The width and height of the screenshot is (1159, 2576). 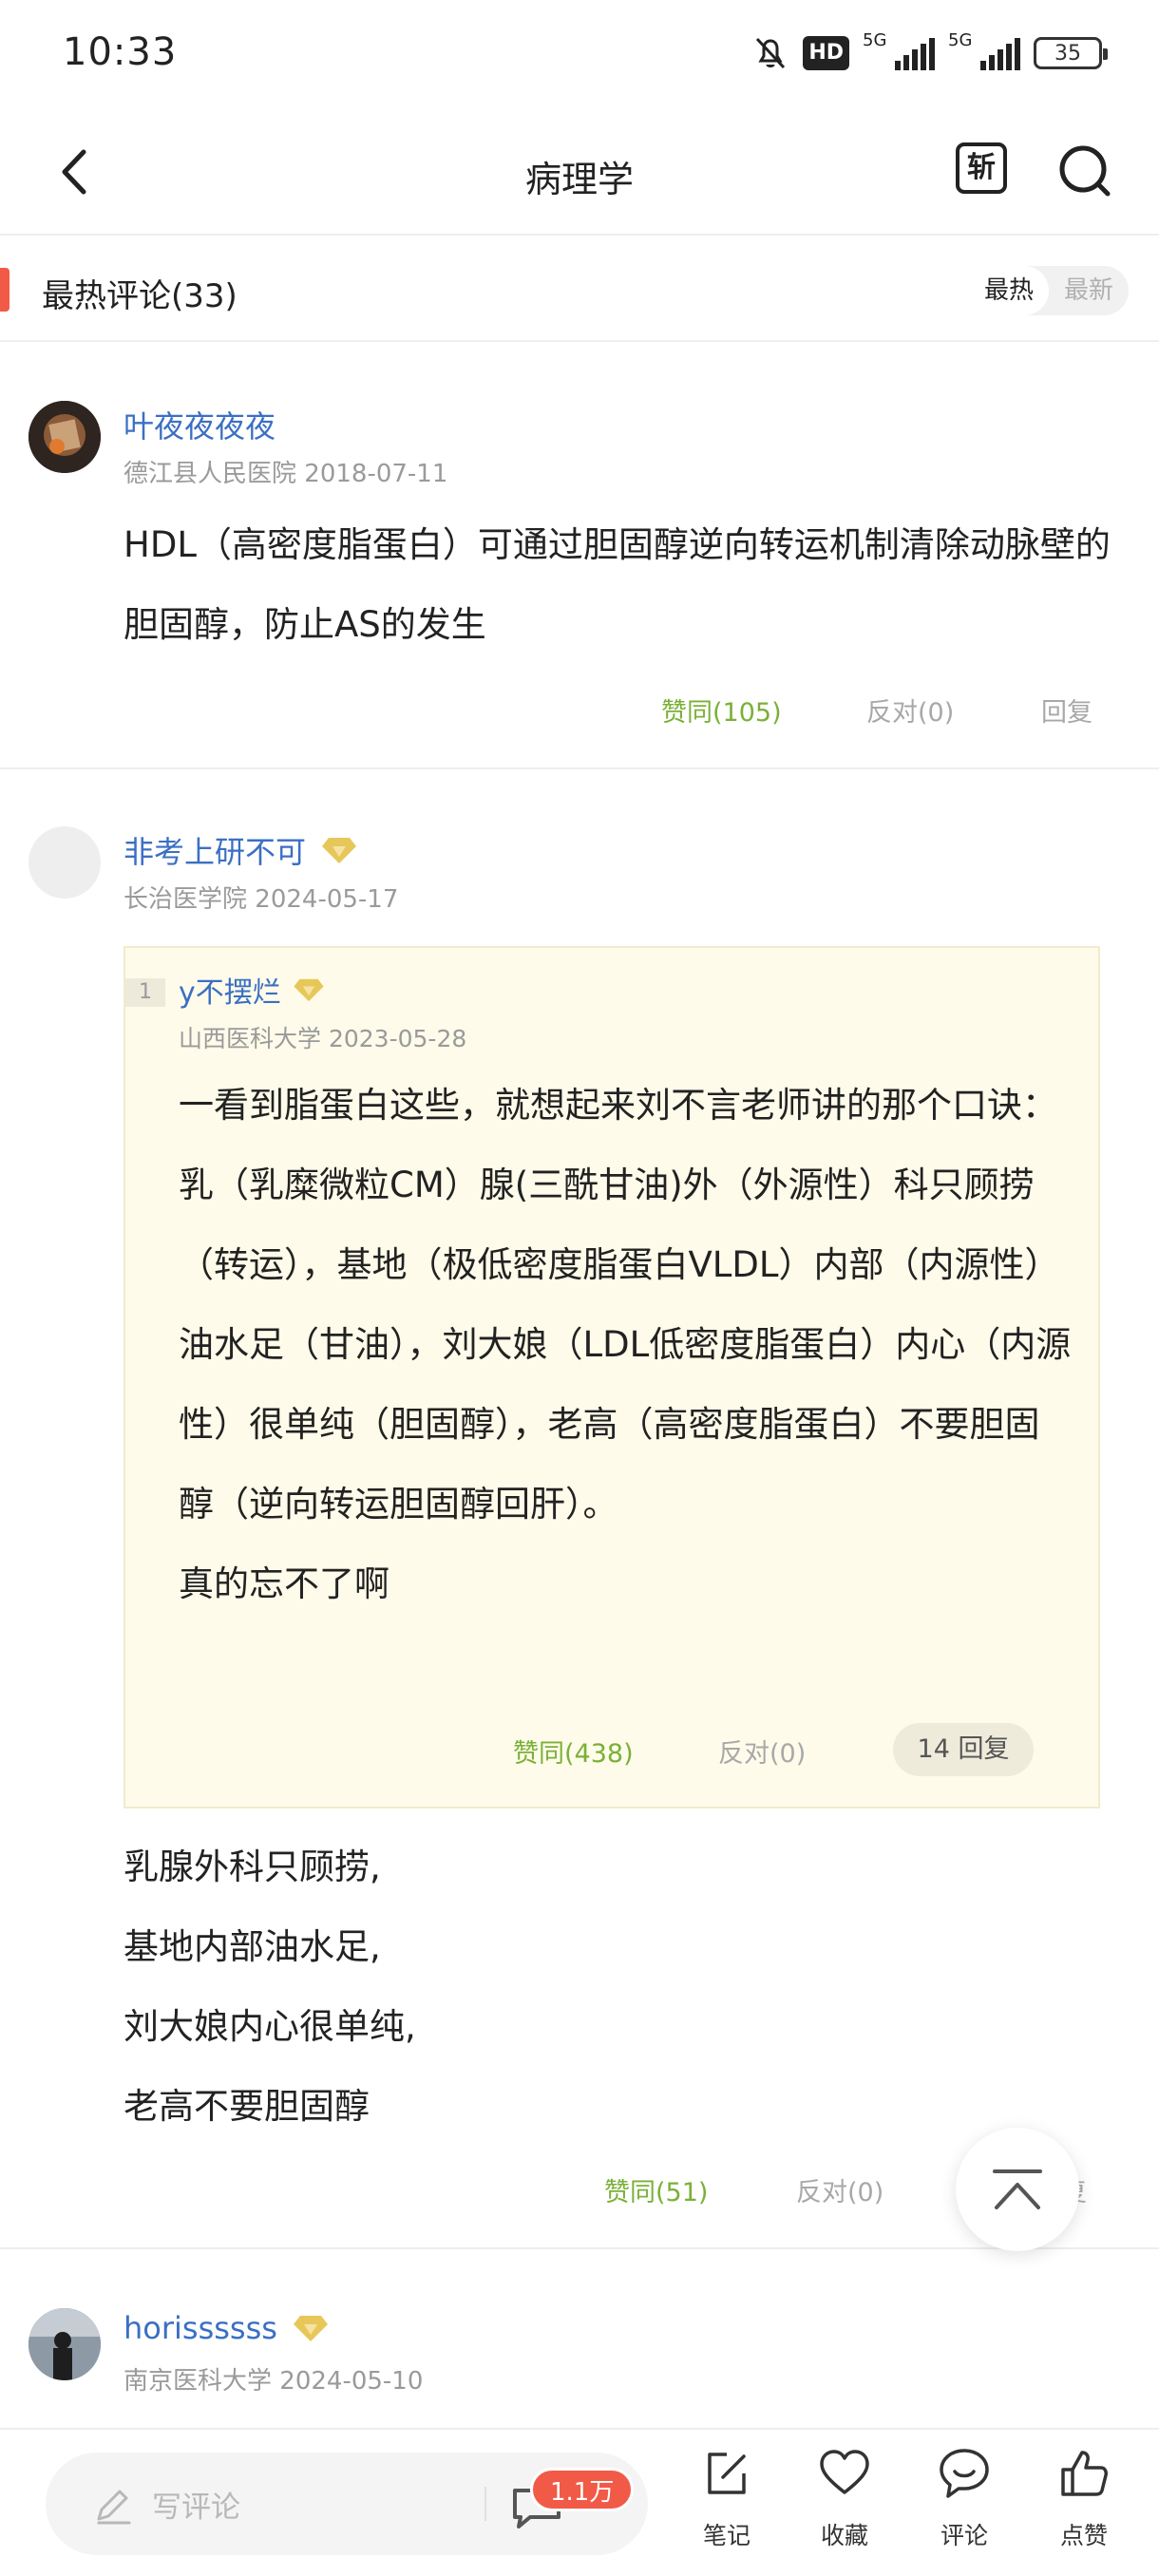 What do you see at coordinates (579, 174) in the screenshot?
I see `nav-bar: 病理学 斩` at bounding box center [579, 174].